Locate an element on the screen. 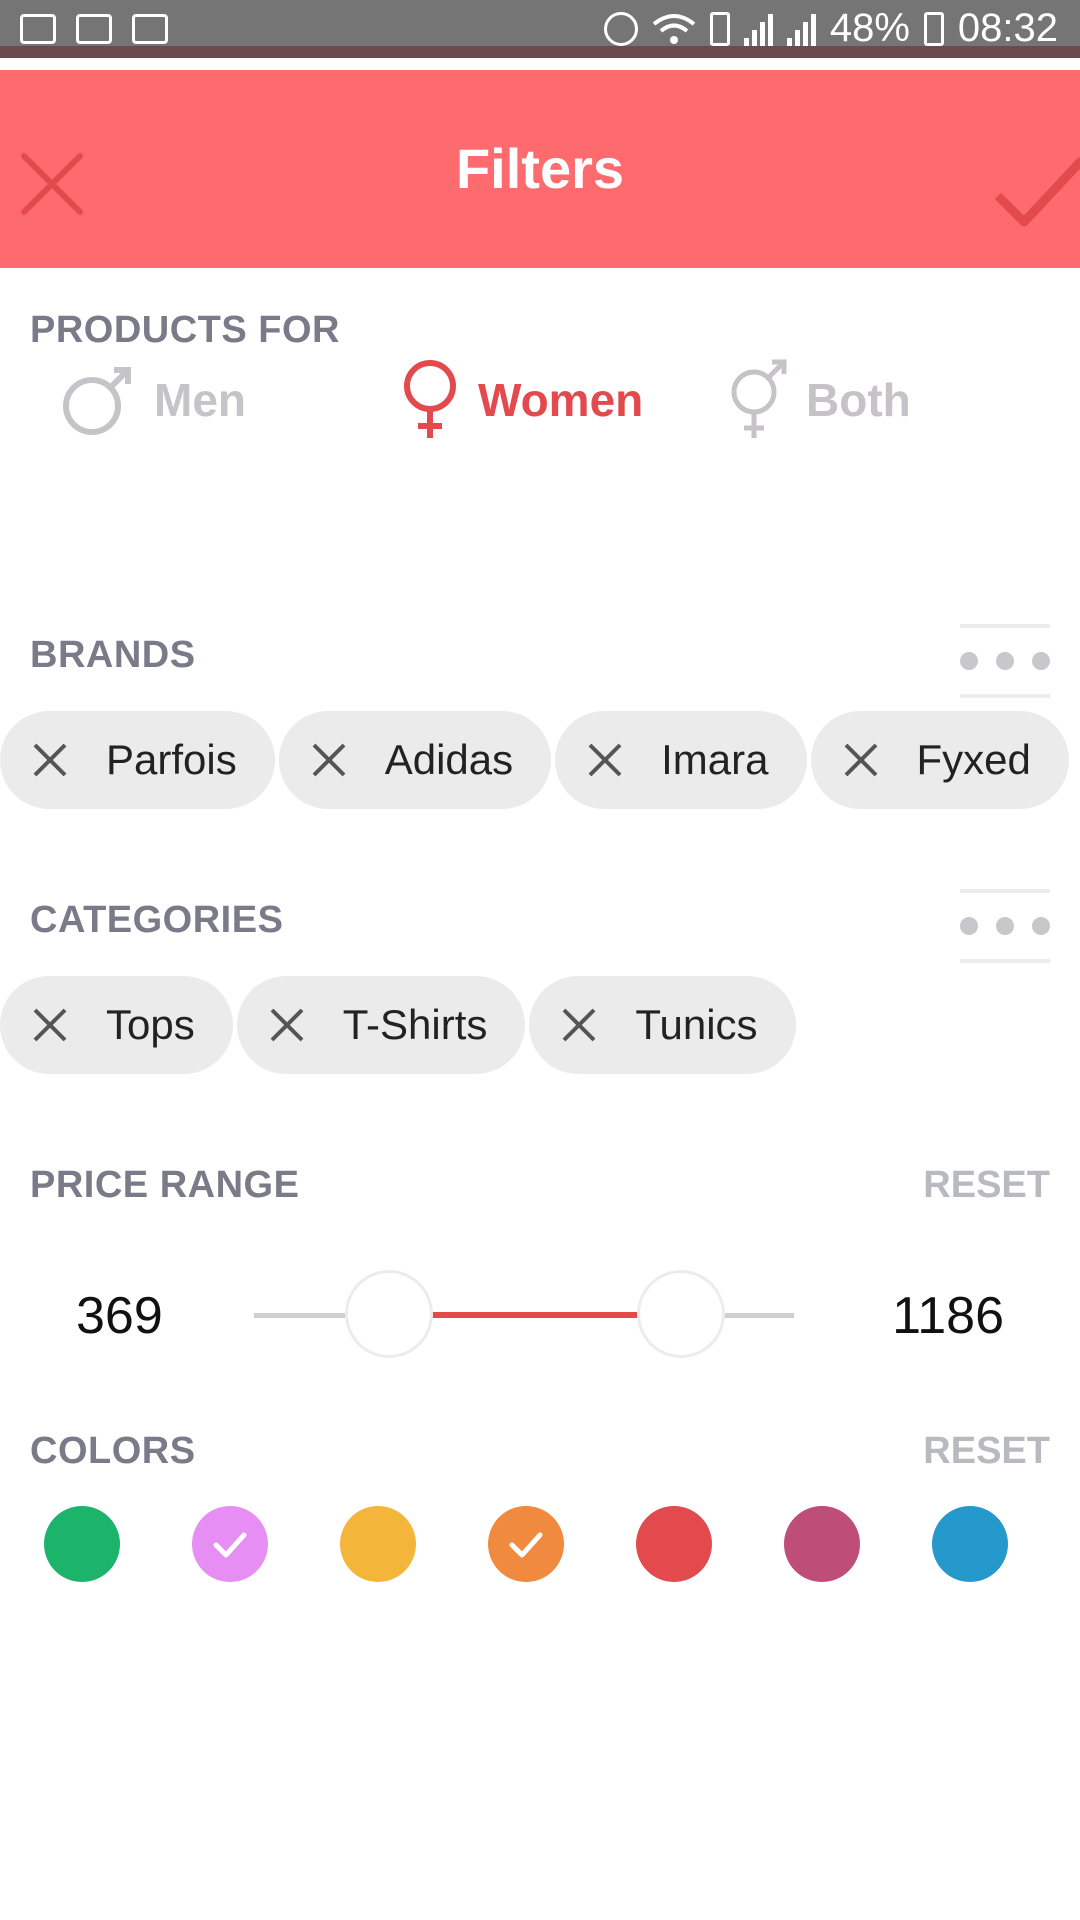  colors-reset-button: RESET is located at coordinates (986, 1451).